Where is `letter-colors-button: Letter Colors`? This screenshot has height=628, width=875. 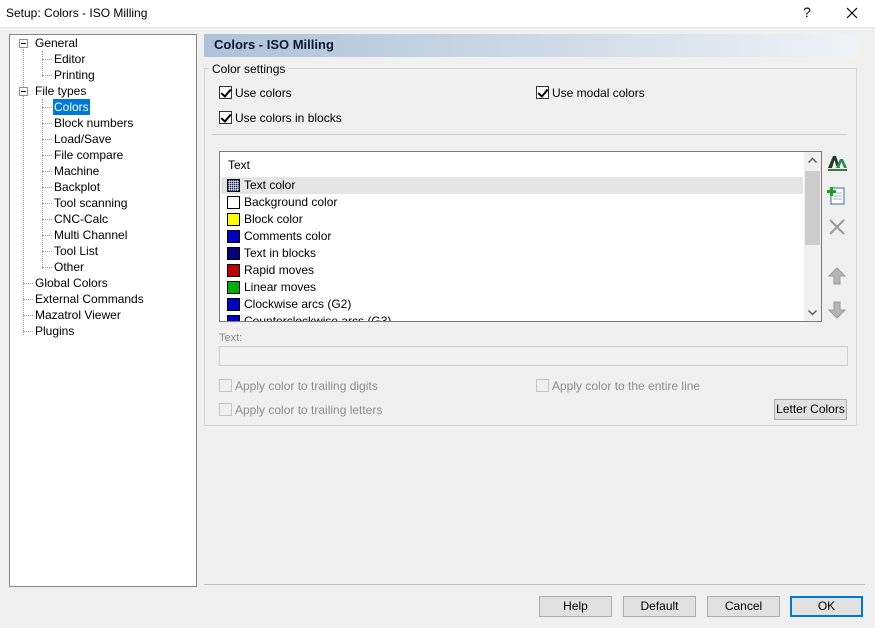 letter-colors-button: Letter Colors is located at coordinates (810, 409).